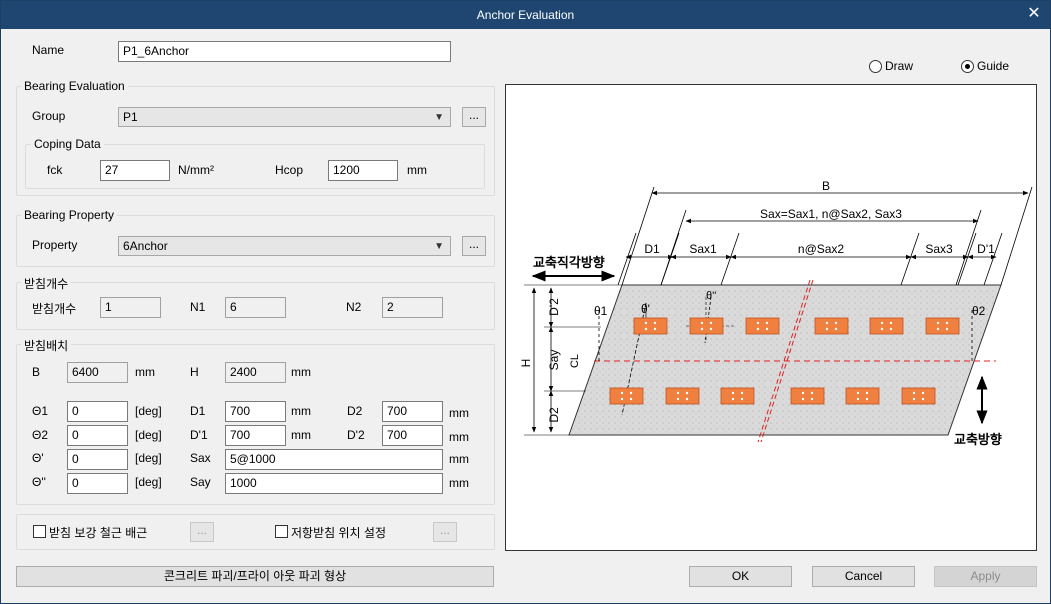  What do you see at coordinates (46, 283) in the screenshot?
I see `bearing-count-title: 받침개수` at bounding box center [46, 283].